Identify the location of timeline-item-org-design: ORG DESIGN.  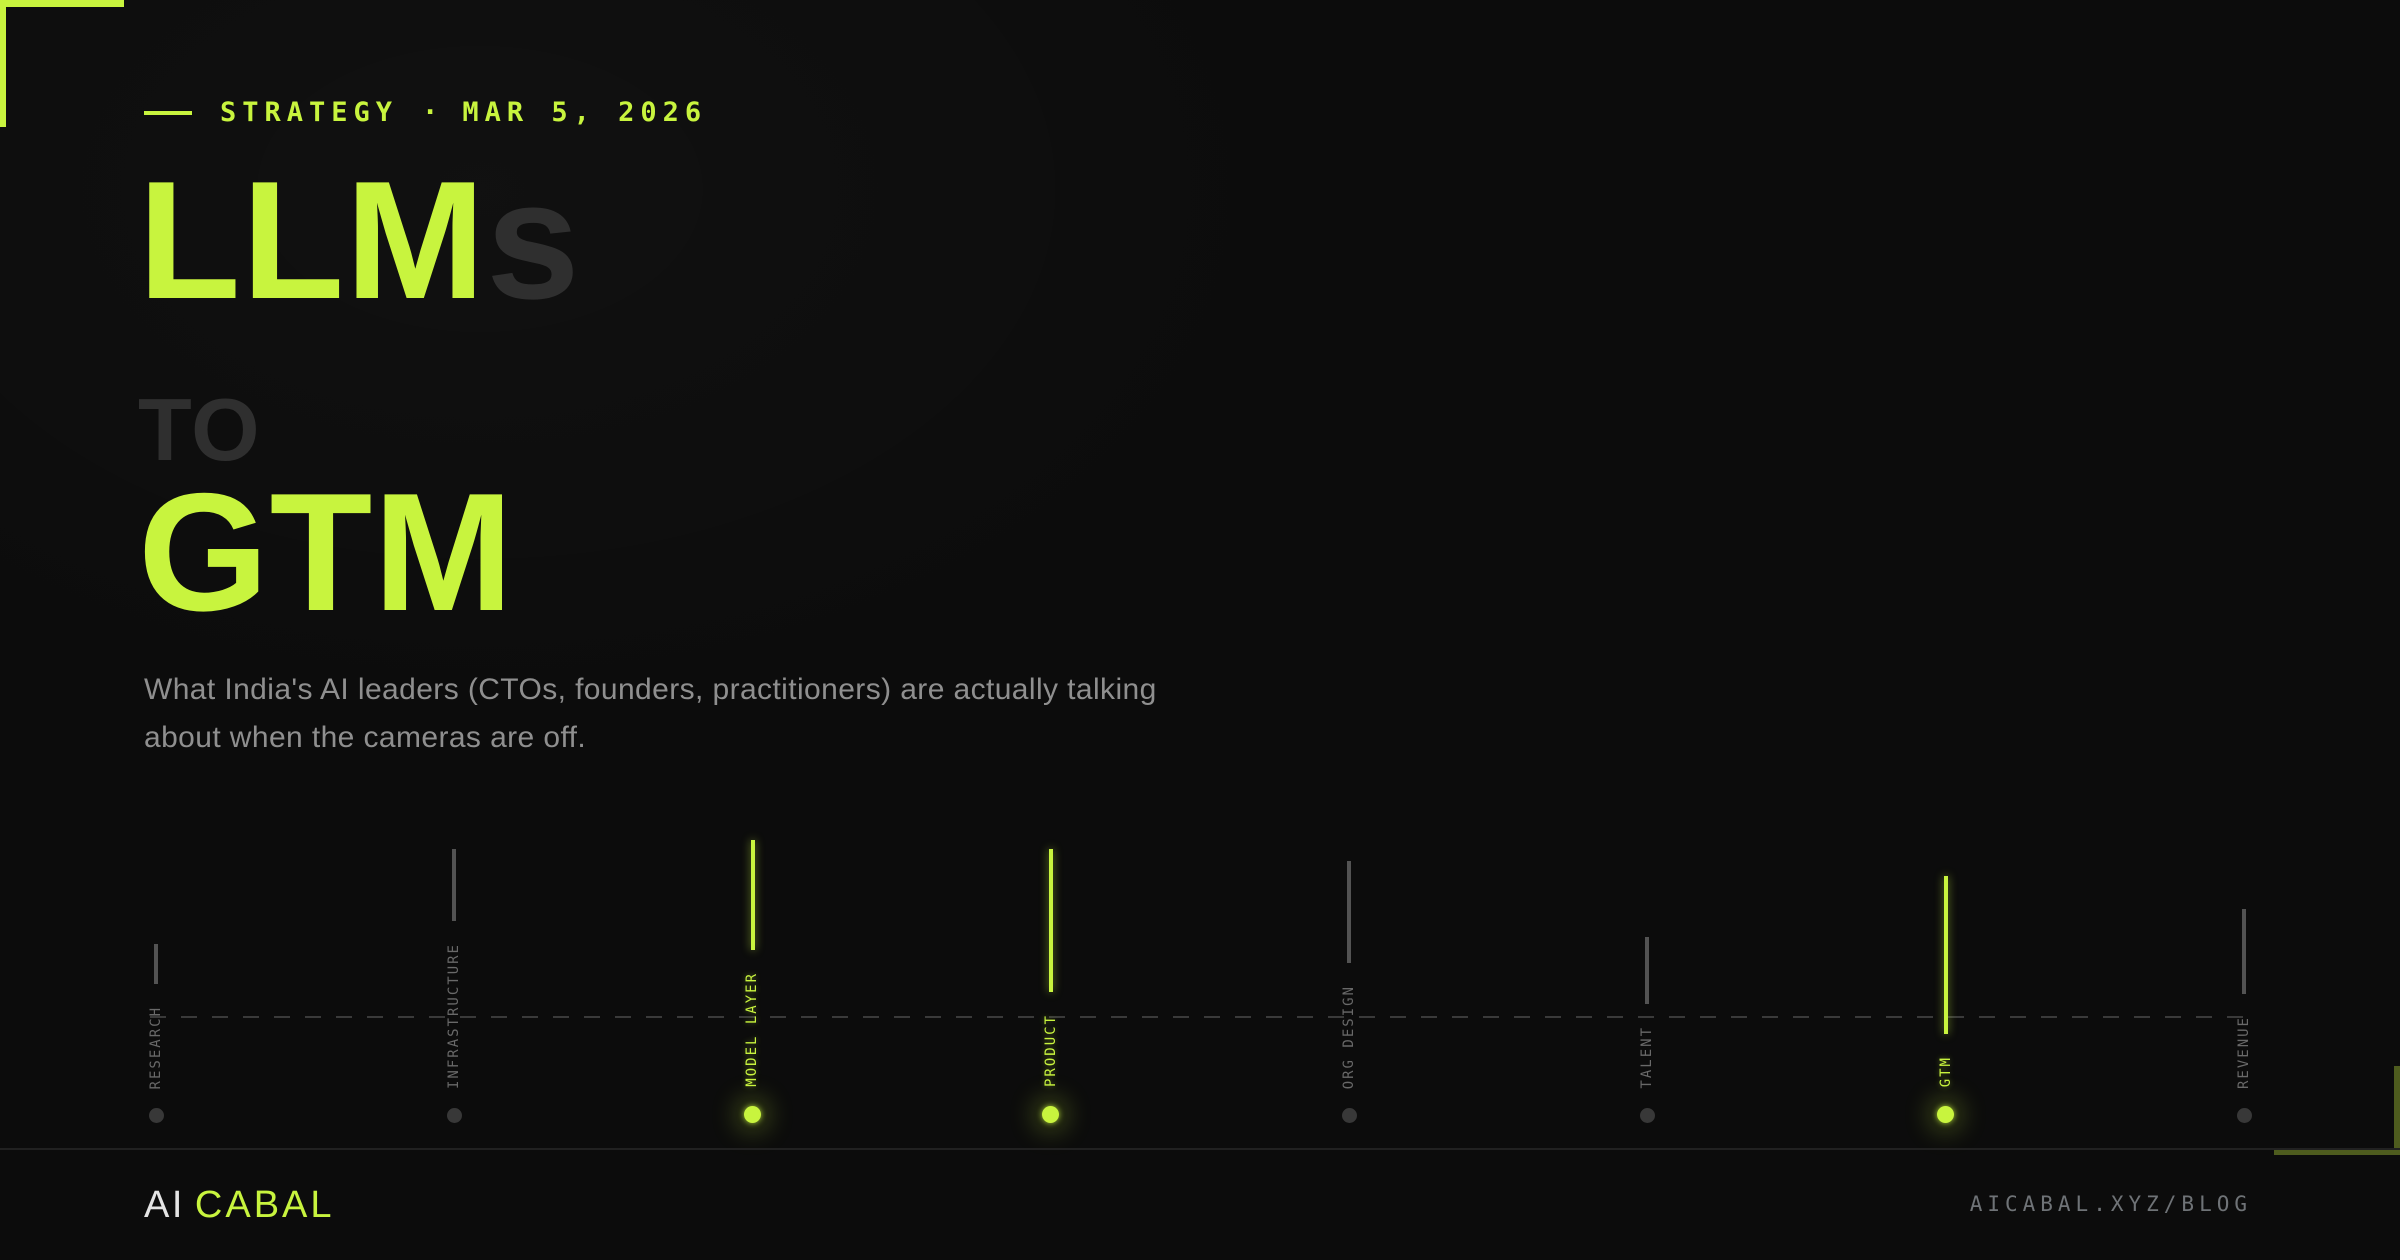
(1349, 991).